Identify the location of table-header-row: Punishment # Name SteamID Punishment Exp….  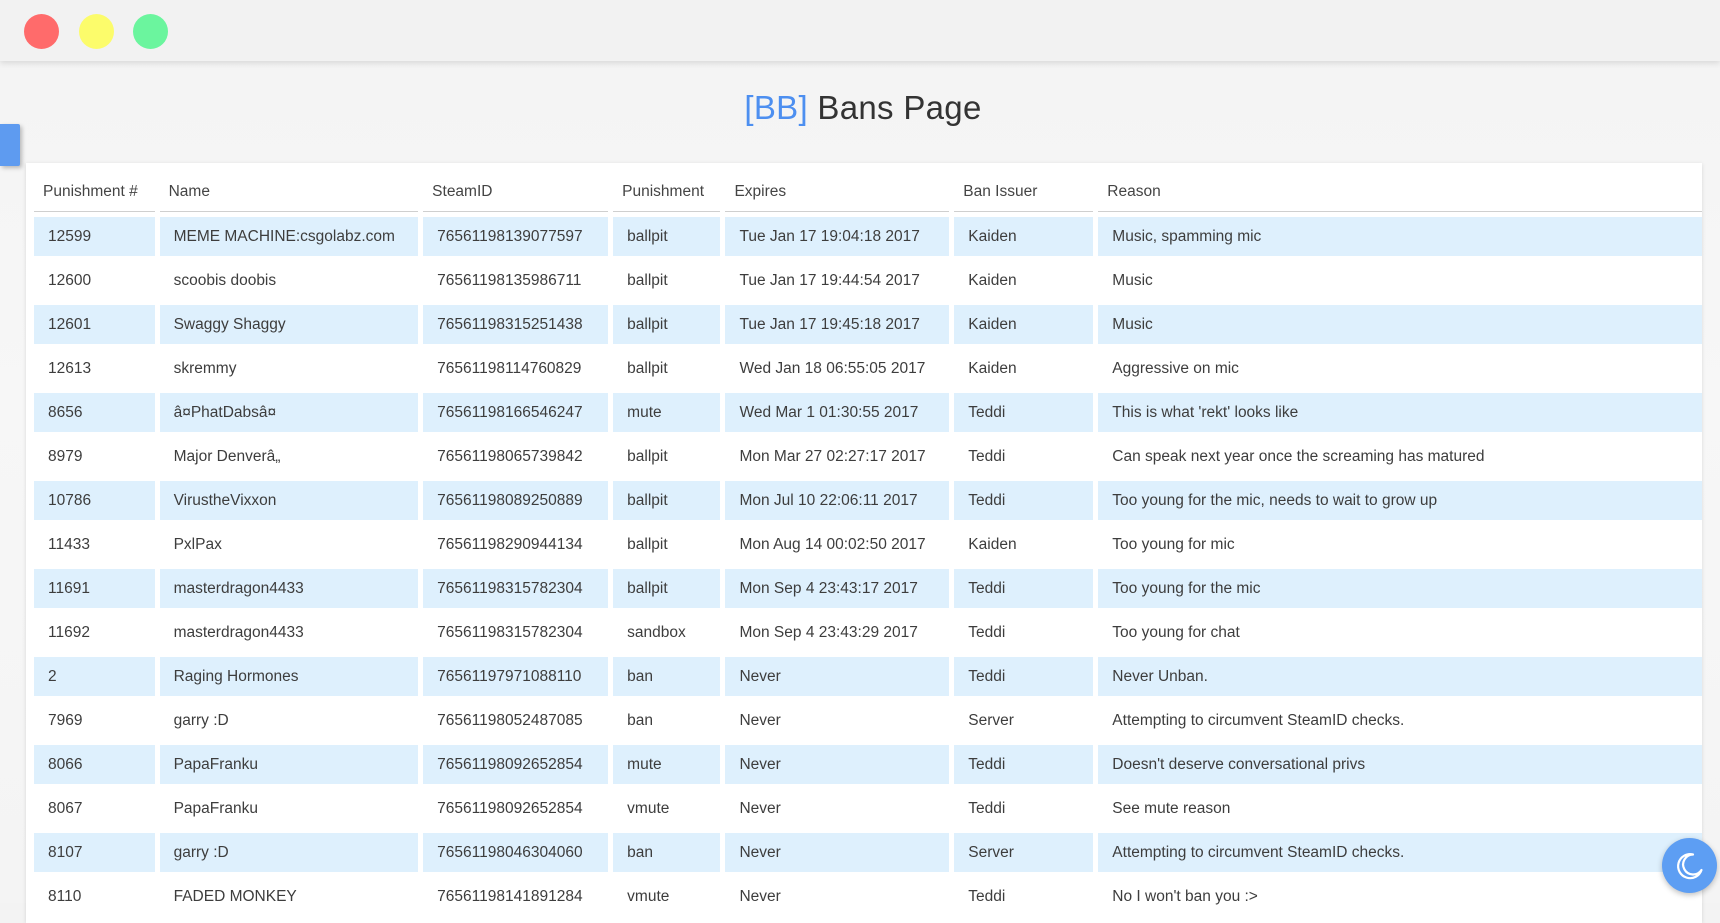
(868, 192).